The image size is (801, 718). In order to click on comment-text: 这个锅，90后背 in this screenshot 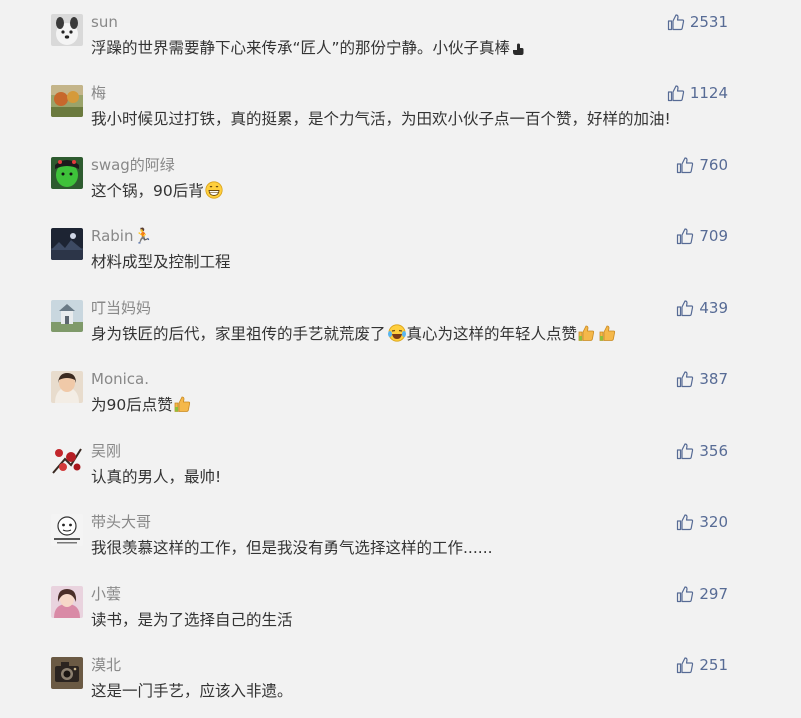, I will do `click(147, 191)`.